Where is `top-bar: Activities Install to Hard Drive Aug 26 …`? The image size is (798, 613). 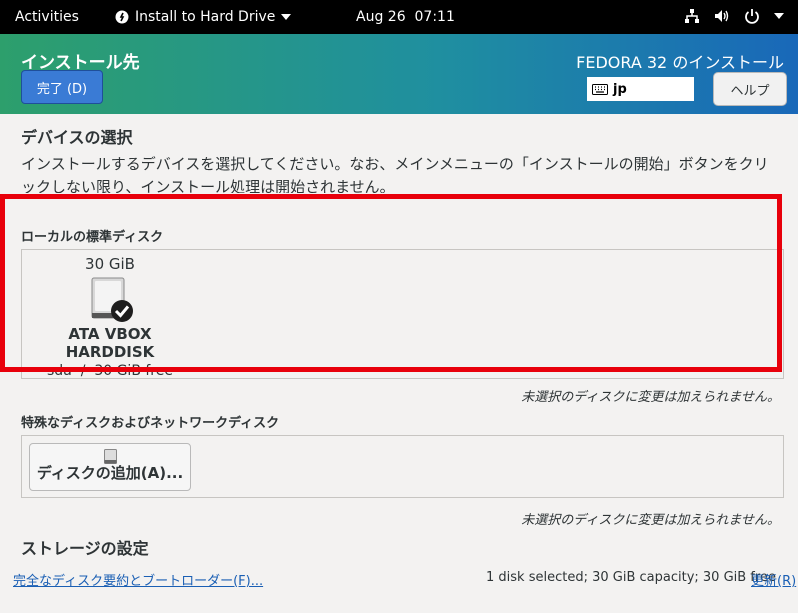 top-bar: Activities Install to Hard Drive Aug 26 … is located at coordinates (399, 17).